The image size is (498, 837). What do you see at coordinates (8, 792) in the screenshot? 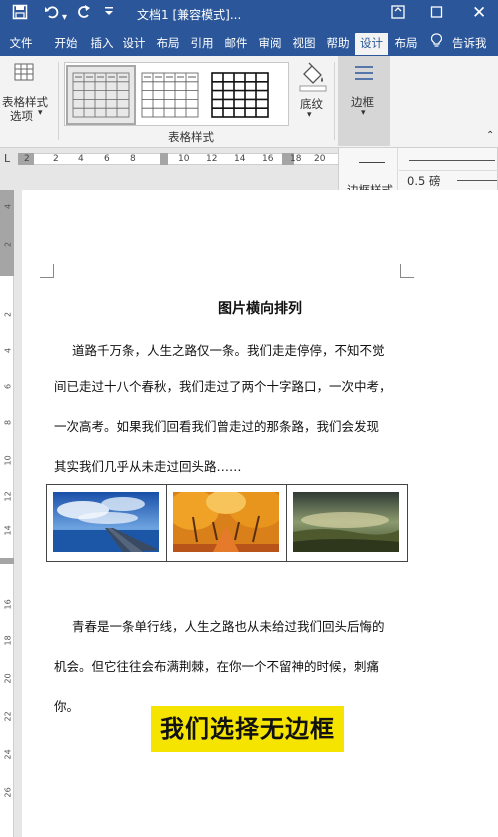
I see `ruler-number: 26` at bounding box center [8, 792].